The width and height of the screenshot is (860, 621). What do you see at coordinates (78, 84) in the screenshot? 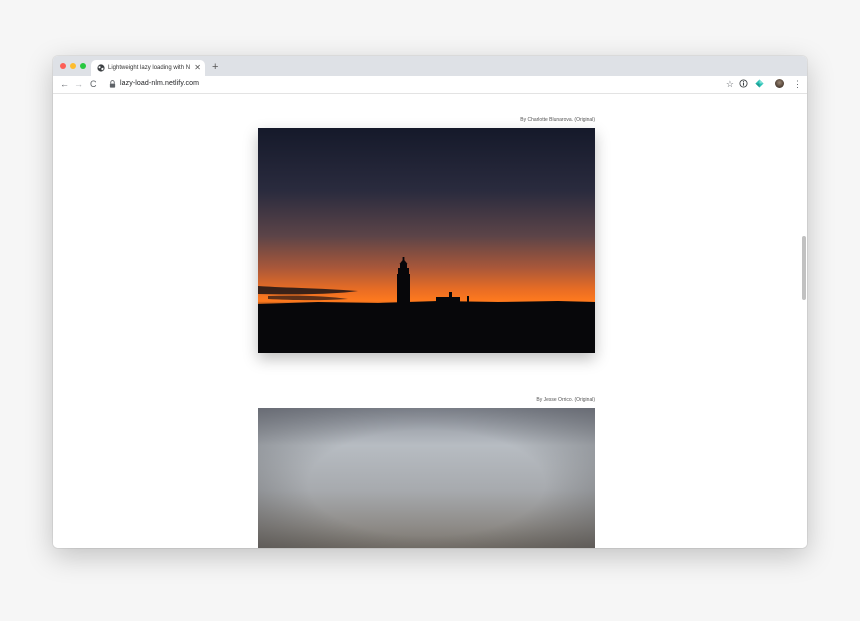
I see `forward-button: →` at bounding box center [78, 84].